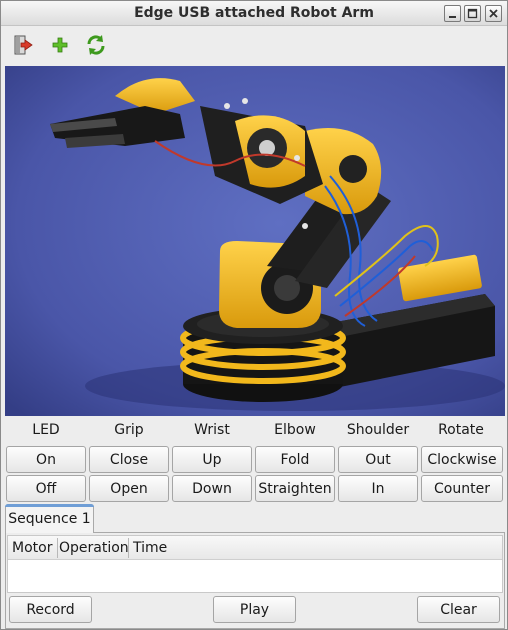  Describe the element at coordinates (129, 430) in the screenshot. I see `label-grip: Grip` at that location.